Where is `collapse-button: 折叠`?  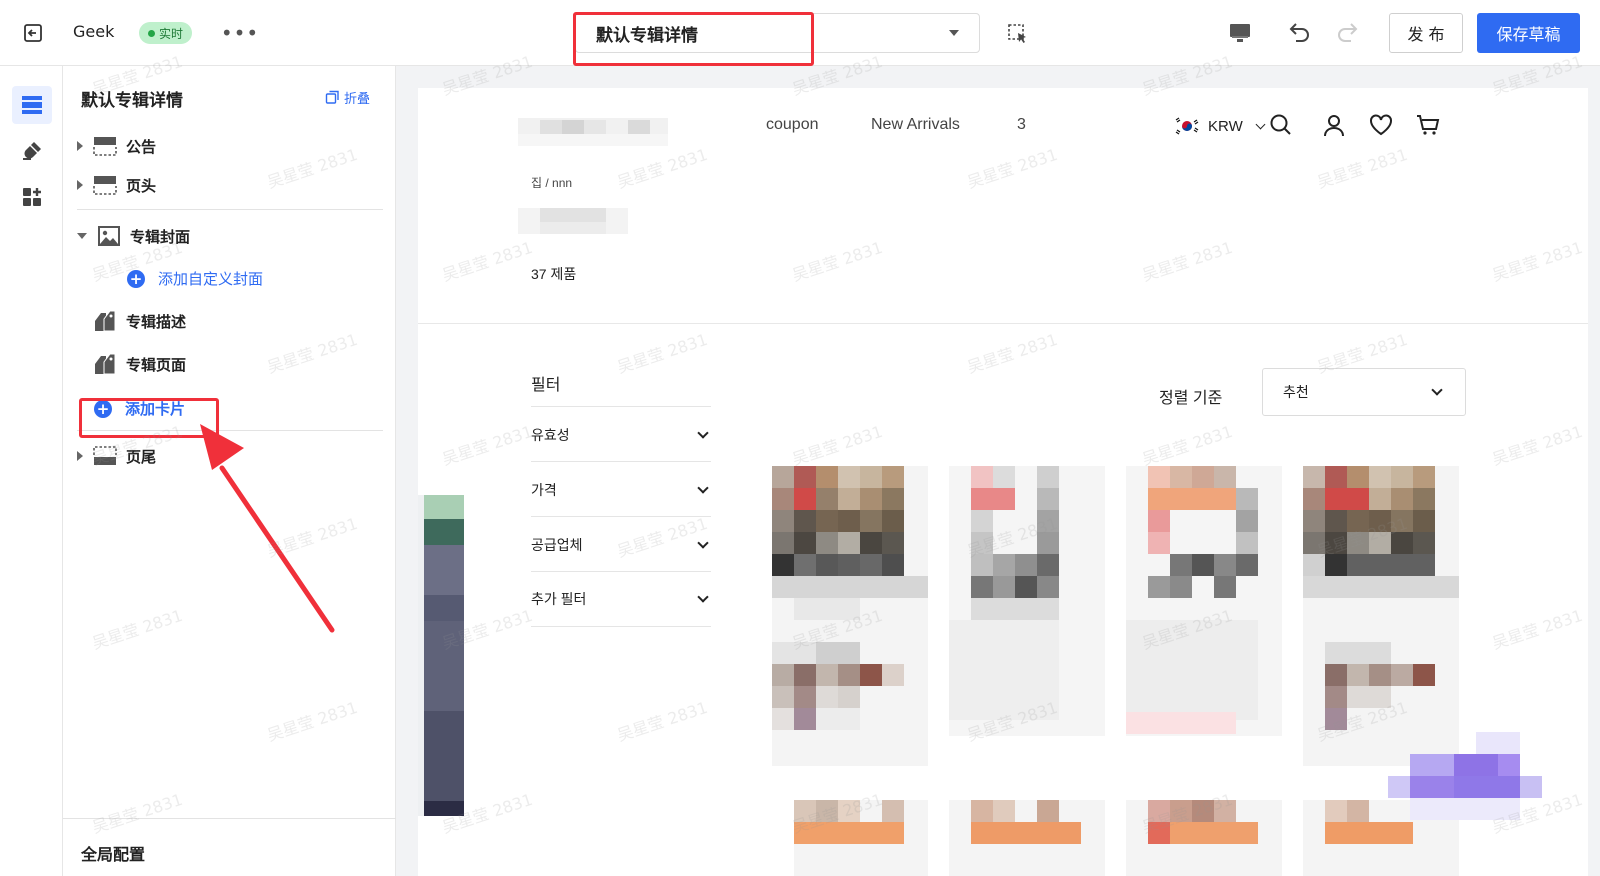
collapse-button: 折叠 is located at coordinates (347, 97).